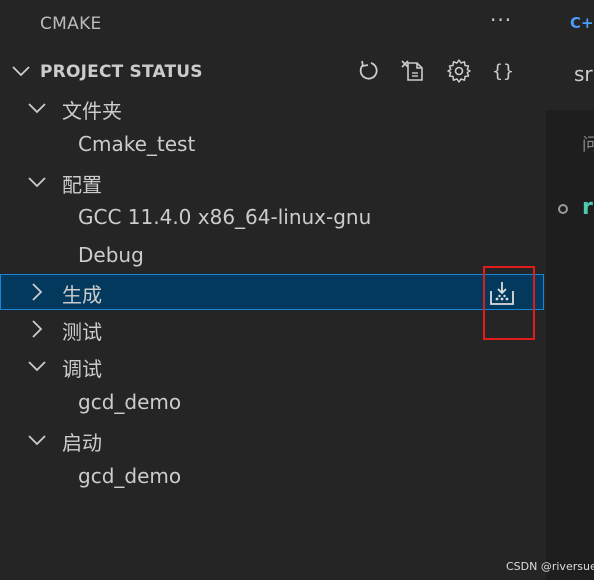 Image resolution: width=594 pixels, height=580 pixels. I want to click on tree-item-label: 启动, so click(82, 443).